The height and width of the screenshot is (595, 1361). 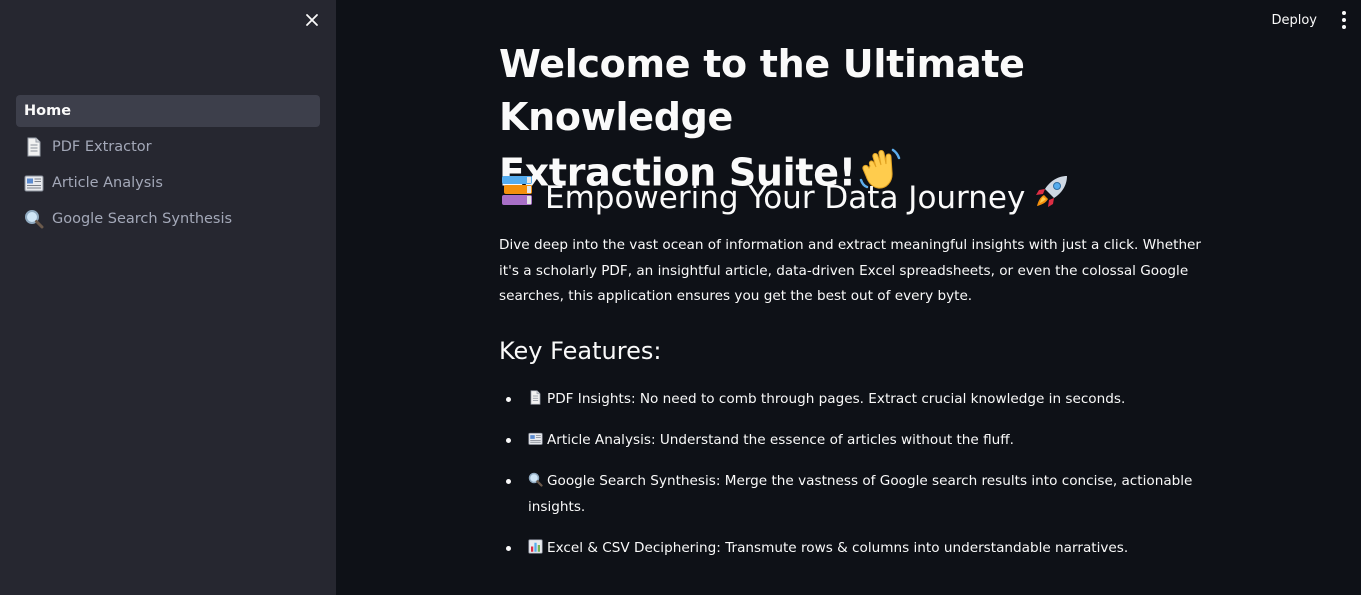 I want to click on page-title-line1: Welcome to the Ultimate Knowledge, so click(x=762, y=90).